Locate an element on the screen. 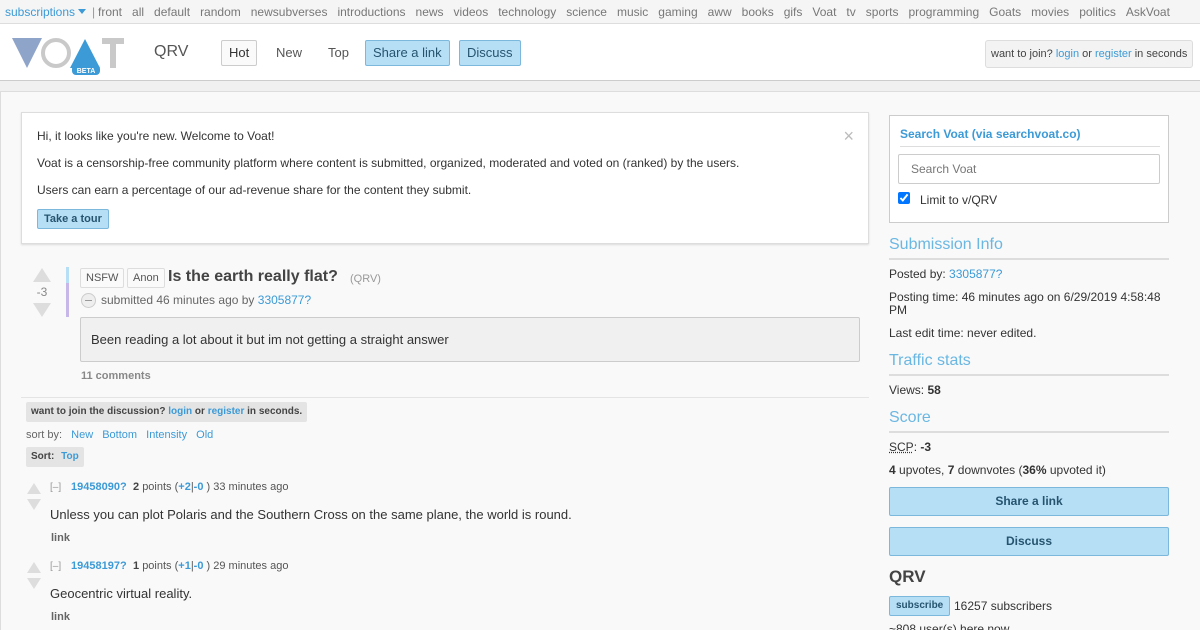 The width and height of the screenshot is (1200, 630). last-edit-time: Last edit time: never edited. is located at coordinates (963, 333).